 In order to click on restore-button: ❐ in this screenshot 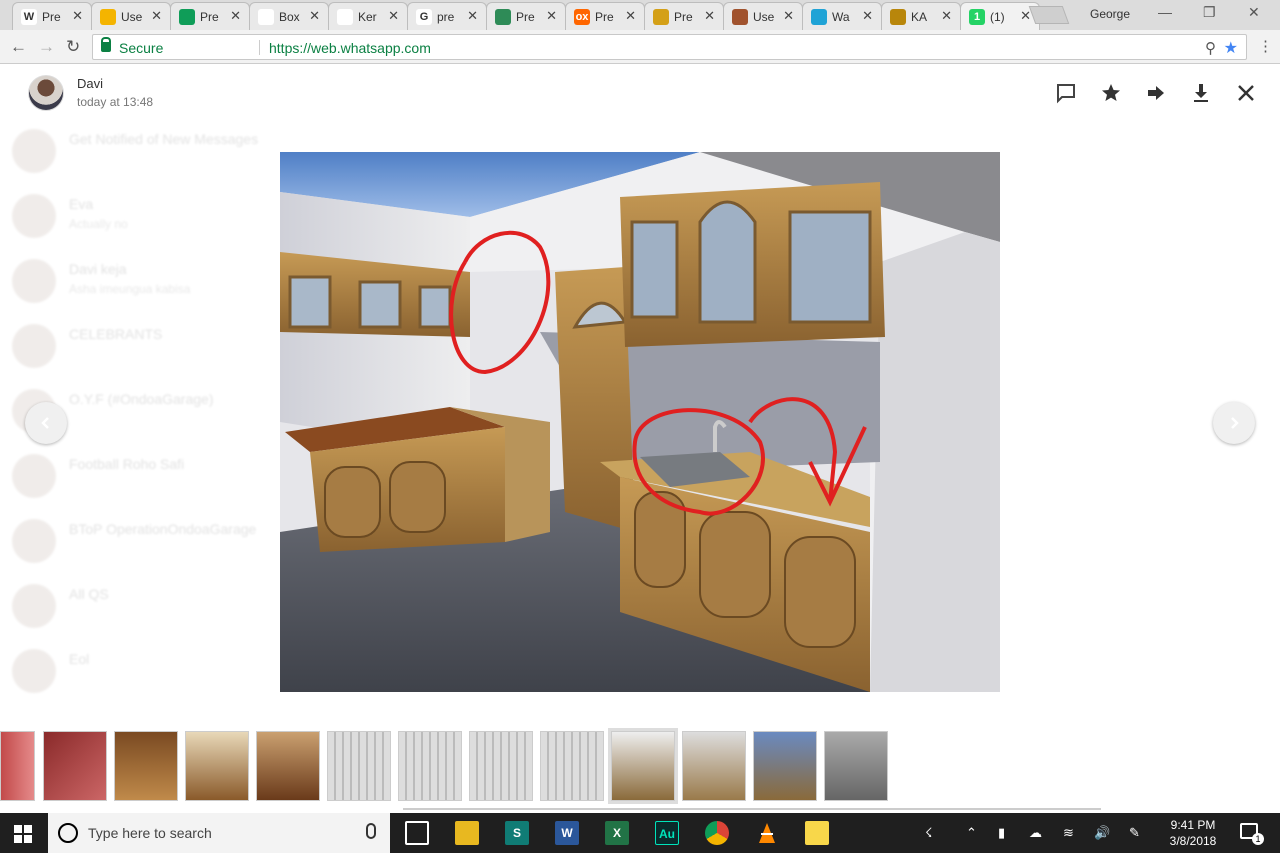, I will do `click(1209, 12)`.